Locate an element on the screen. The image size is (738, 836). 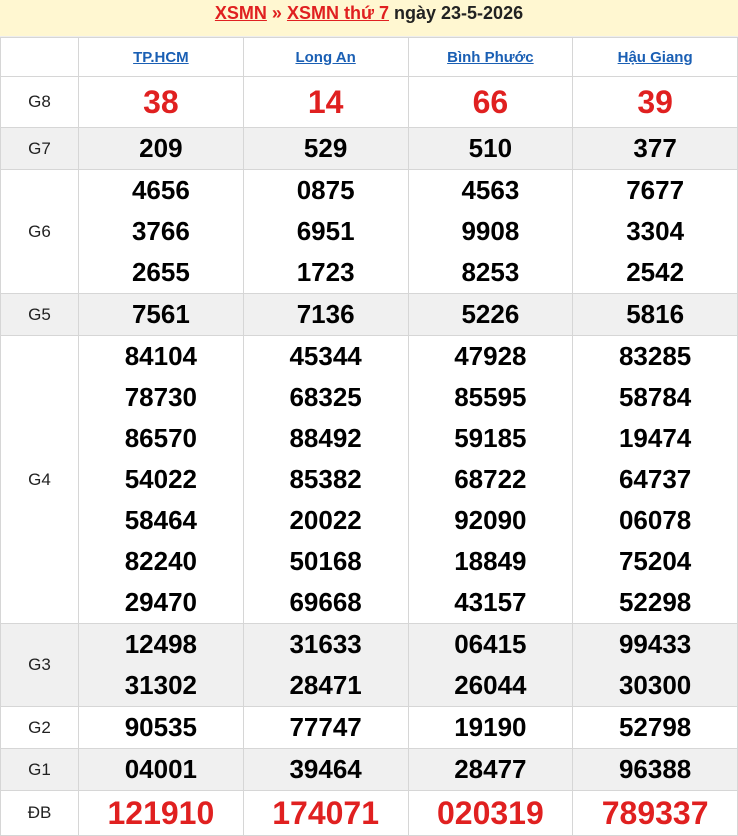
result-number: 789337 is located at coordinates (655, 812).